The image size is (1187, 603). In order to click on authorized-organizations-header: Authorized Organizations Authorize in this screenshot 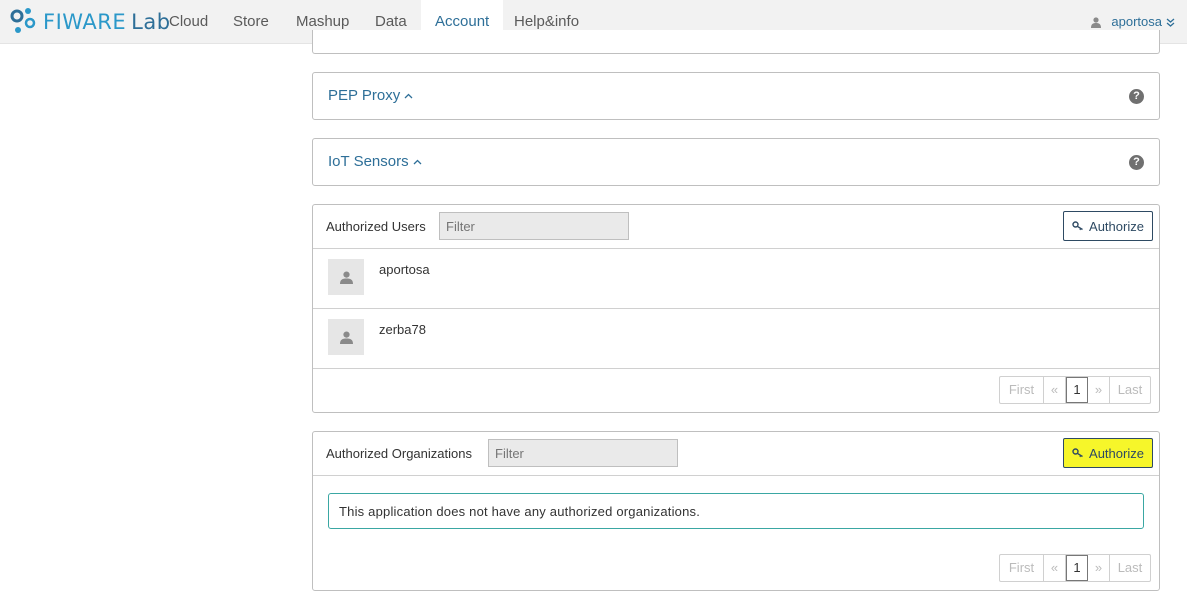, I will do `click(736, 454)`.